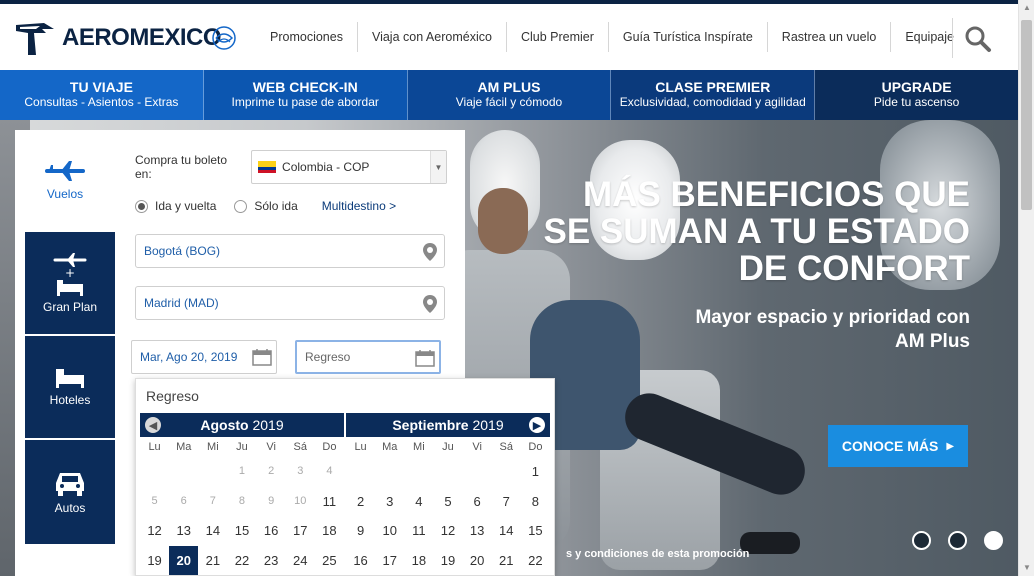 The image size is (1034, 576). I want to click on day-cell: 9, so click(360, 531).